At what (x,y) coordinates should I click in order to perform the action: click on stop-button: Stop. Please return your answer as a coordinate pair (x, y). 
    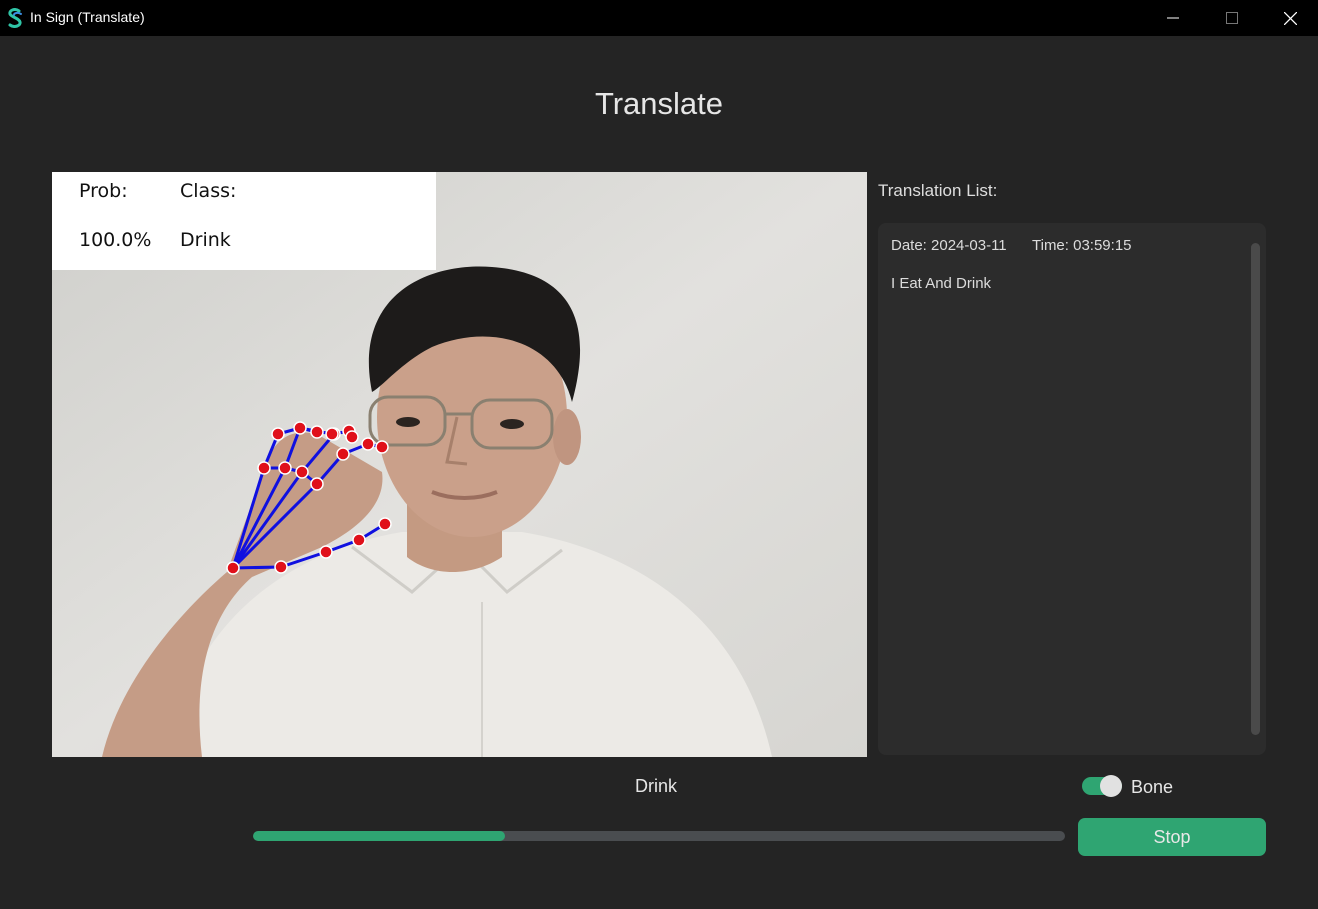
    Looking at the image, I should click on (1172, 837).